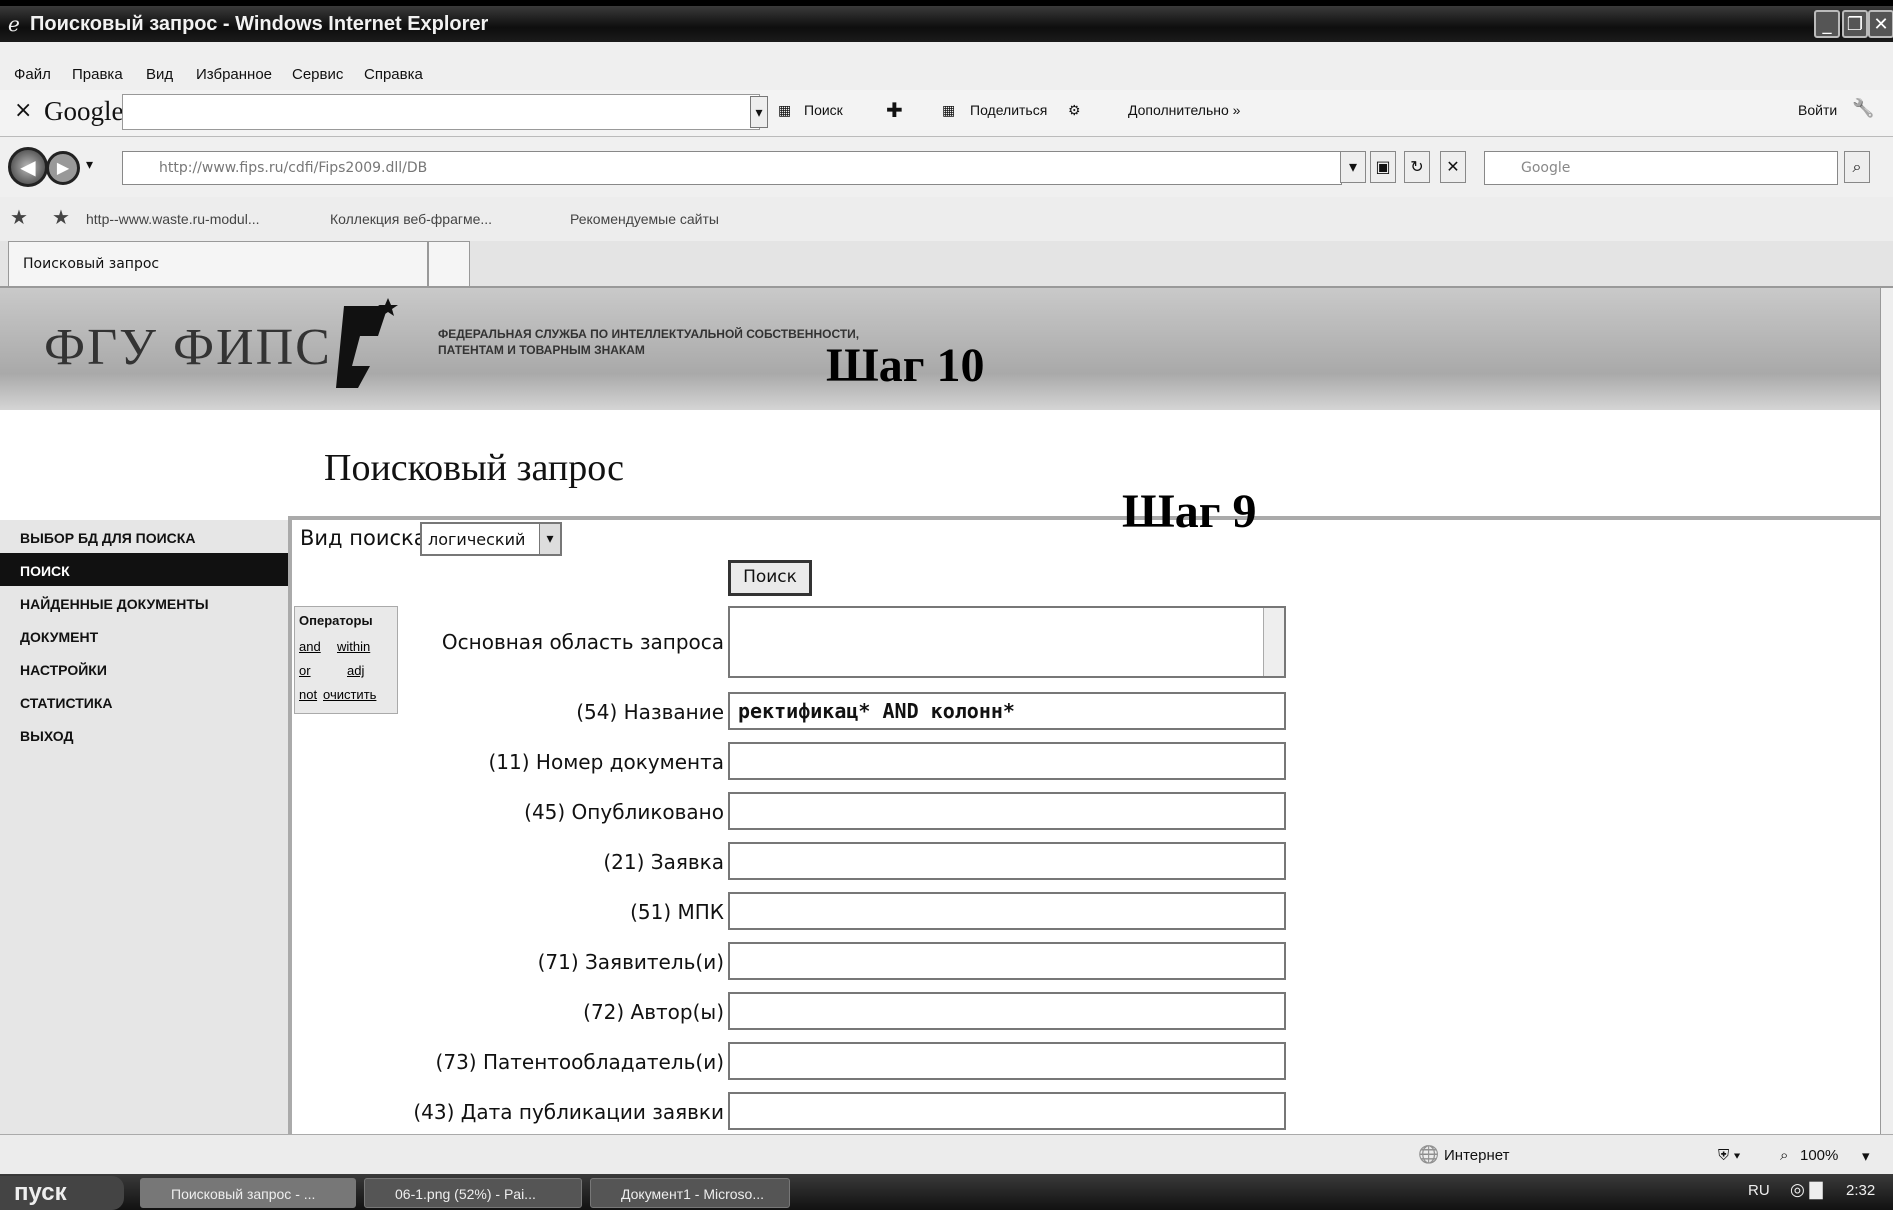 The image size is (1893, 1210). I want to click on status-bar: 🌐 Интернет ⛨ ▾ ⌕ 100% ▾, so click(946, 1154).